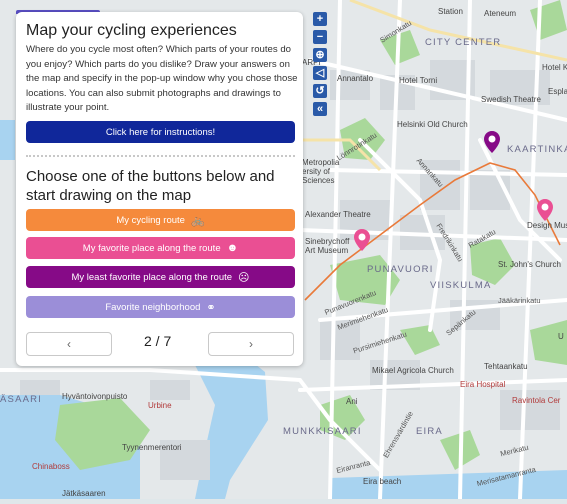  I want to click on undo-icon: ↺, so click(320, 90).